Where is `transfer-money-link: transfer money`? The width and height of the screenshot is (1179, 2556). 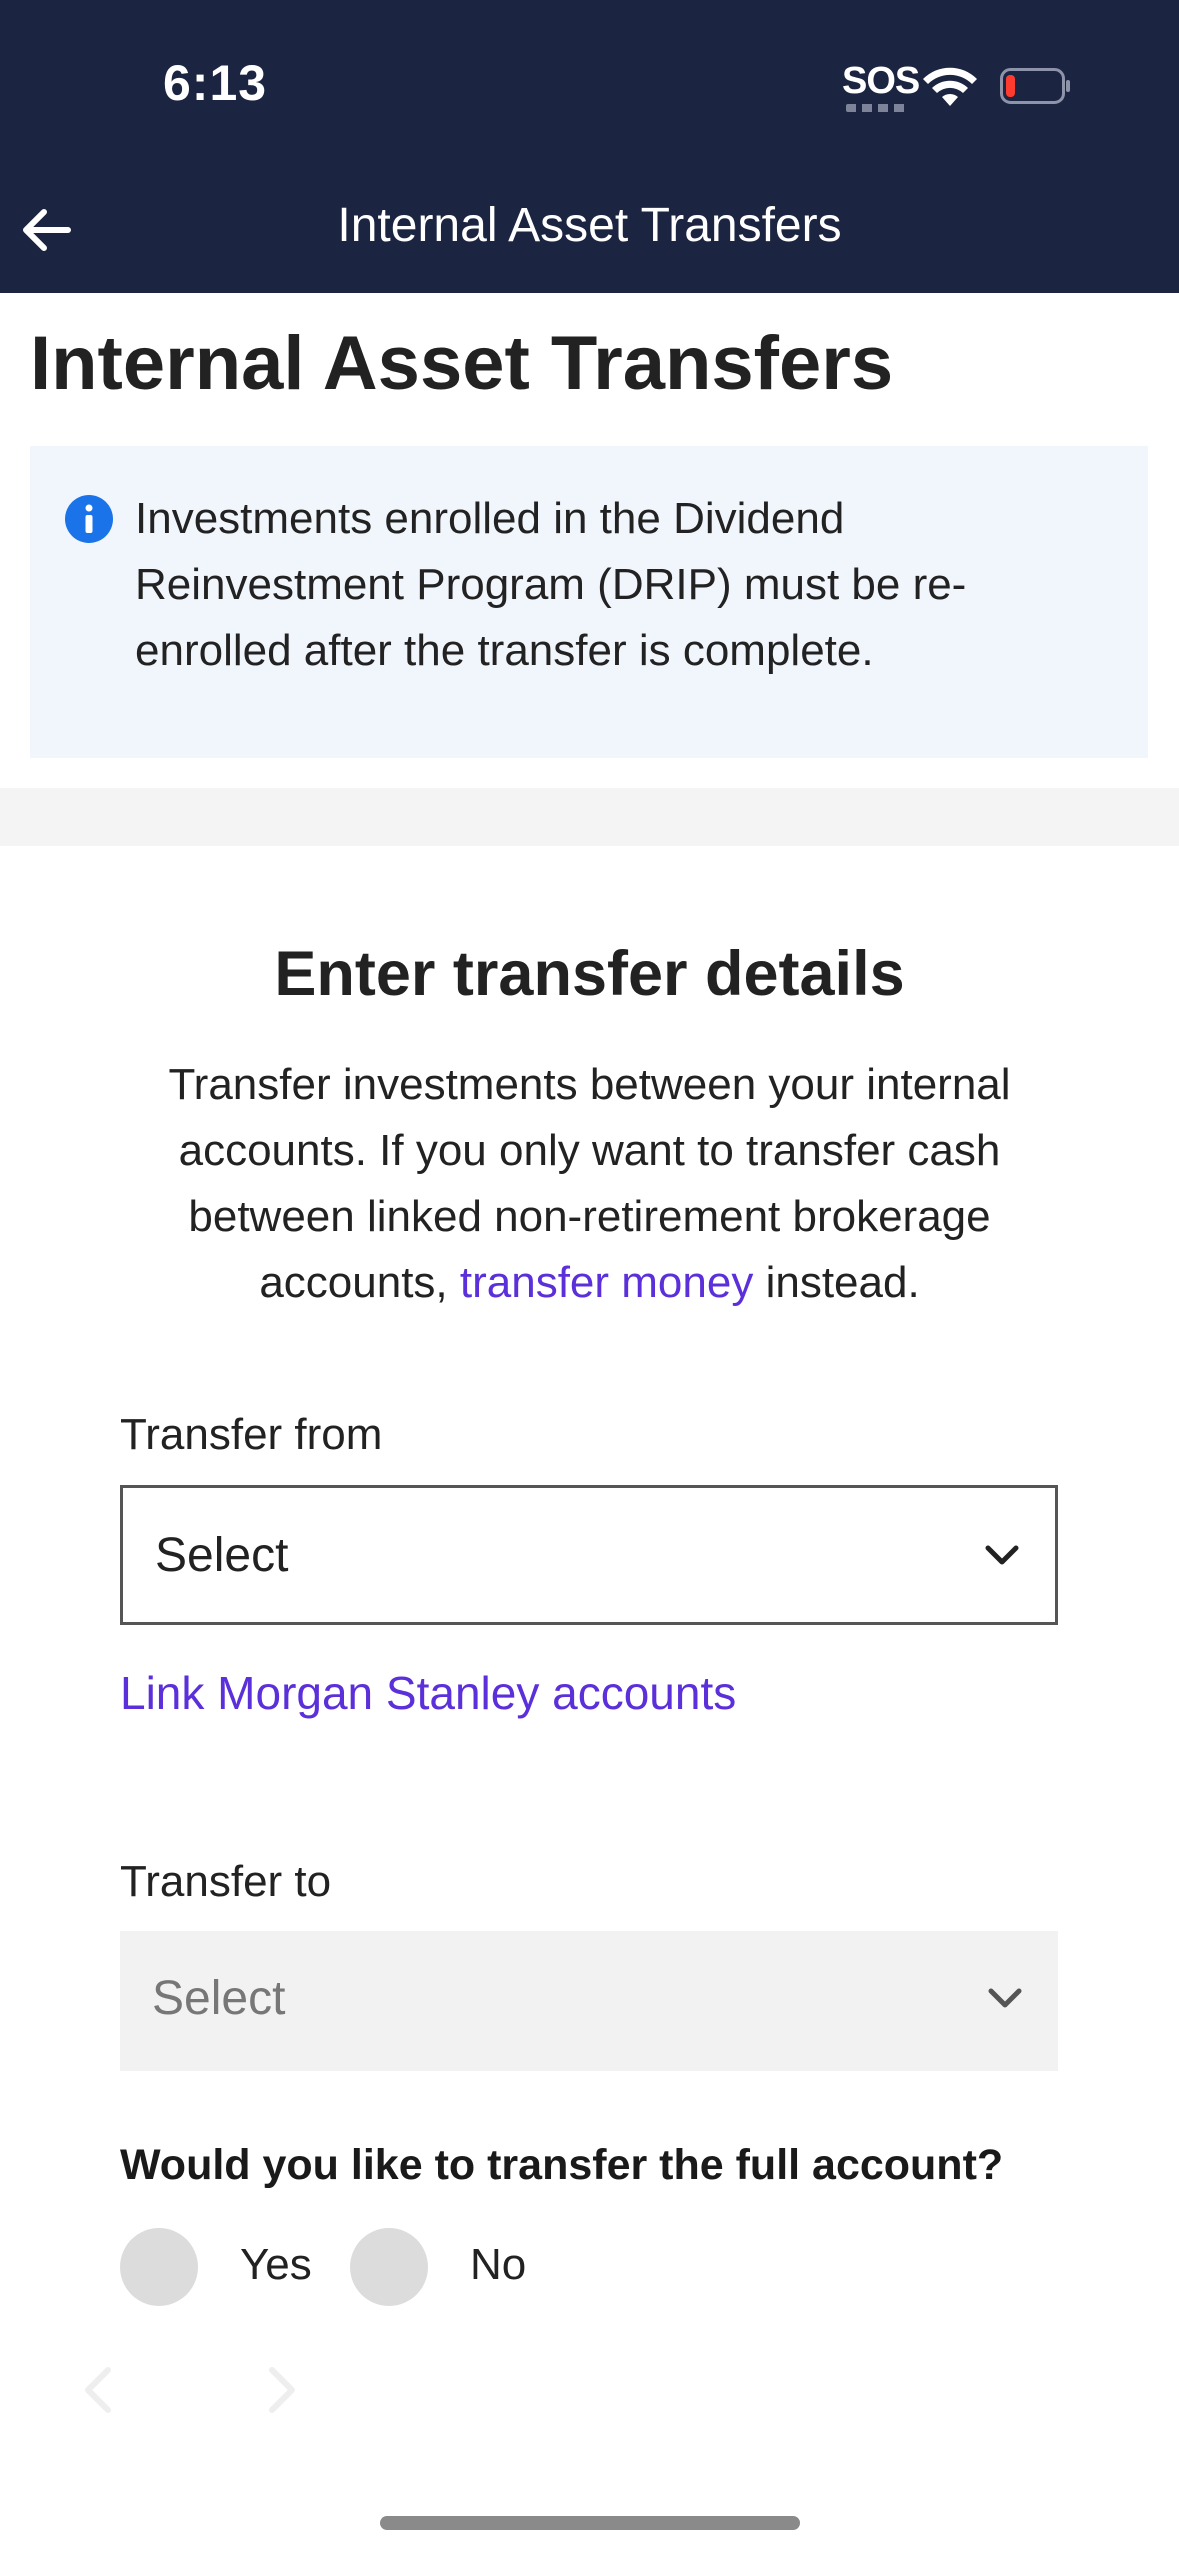 transfer-money-link: transfer money is located at coordinates (606, 1282).